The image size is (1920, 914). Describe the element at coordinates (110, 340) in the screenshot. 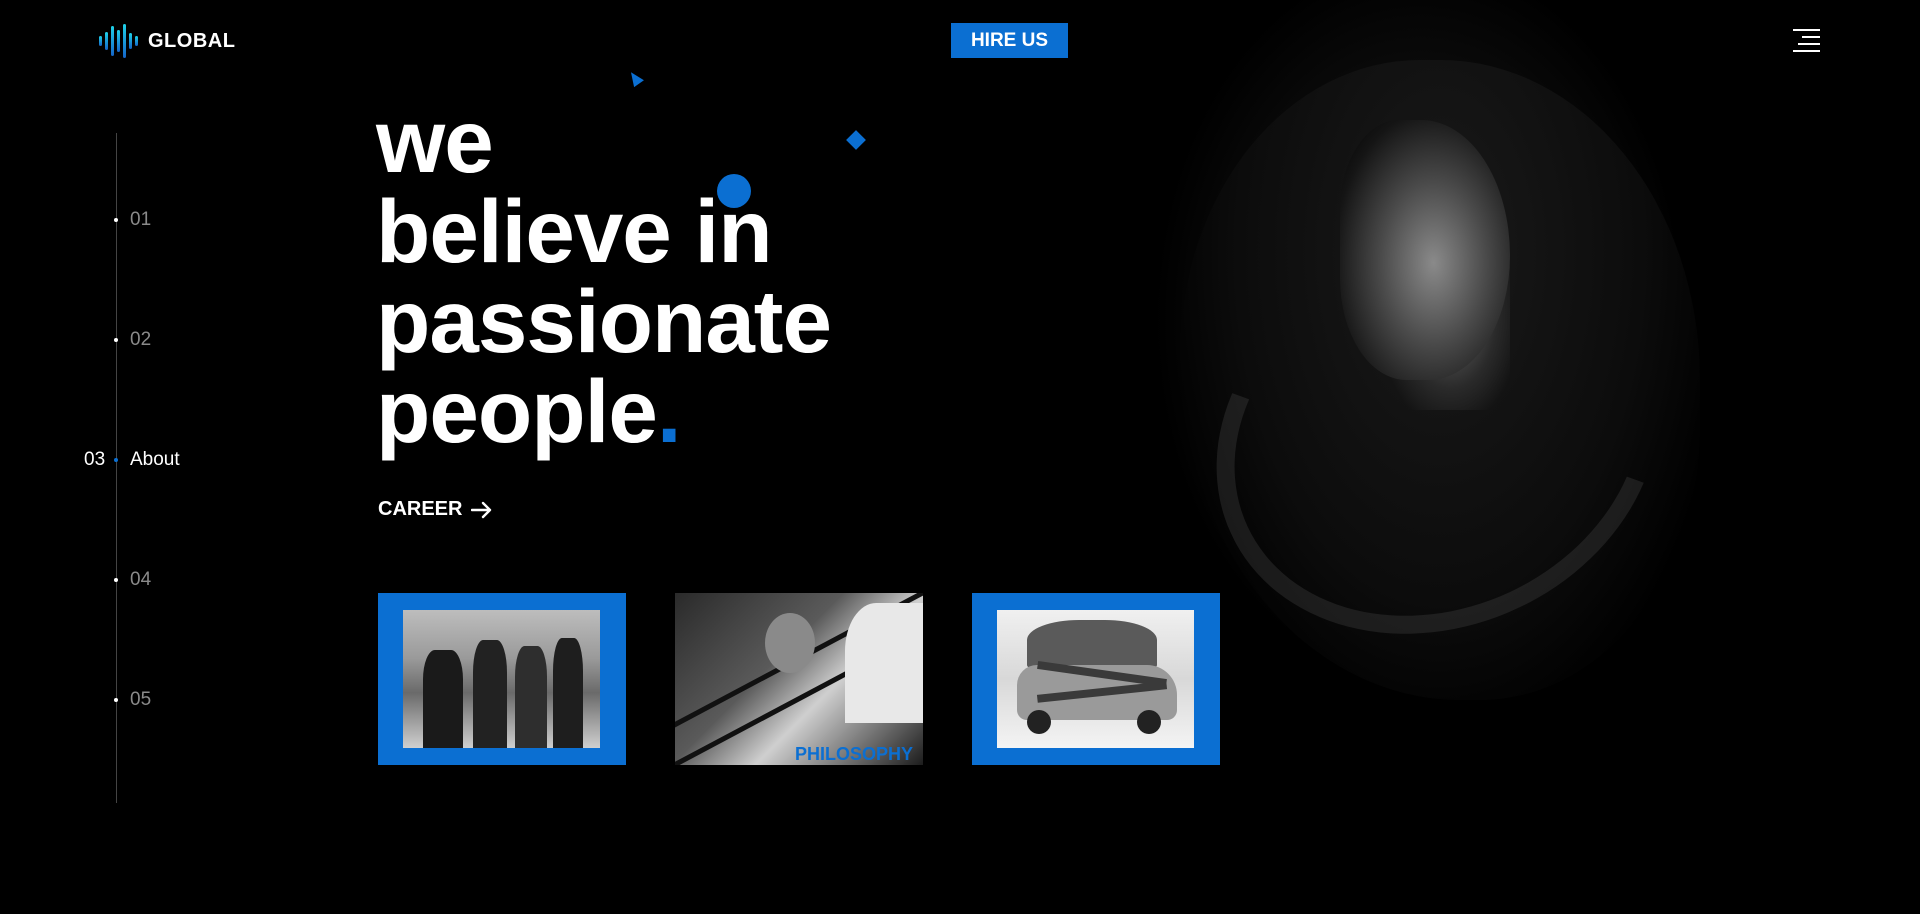

I see `side-nav-item-02: 02` at that location.